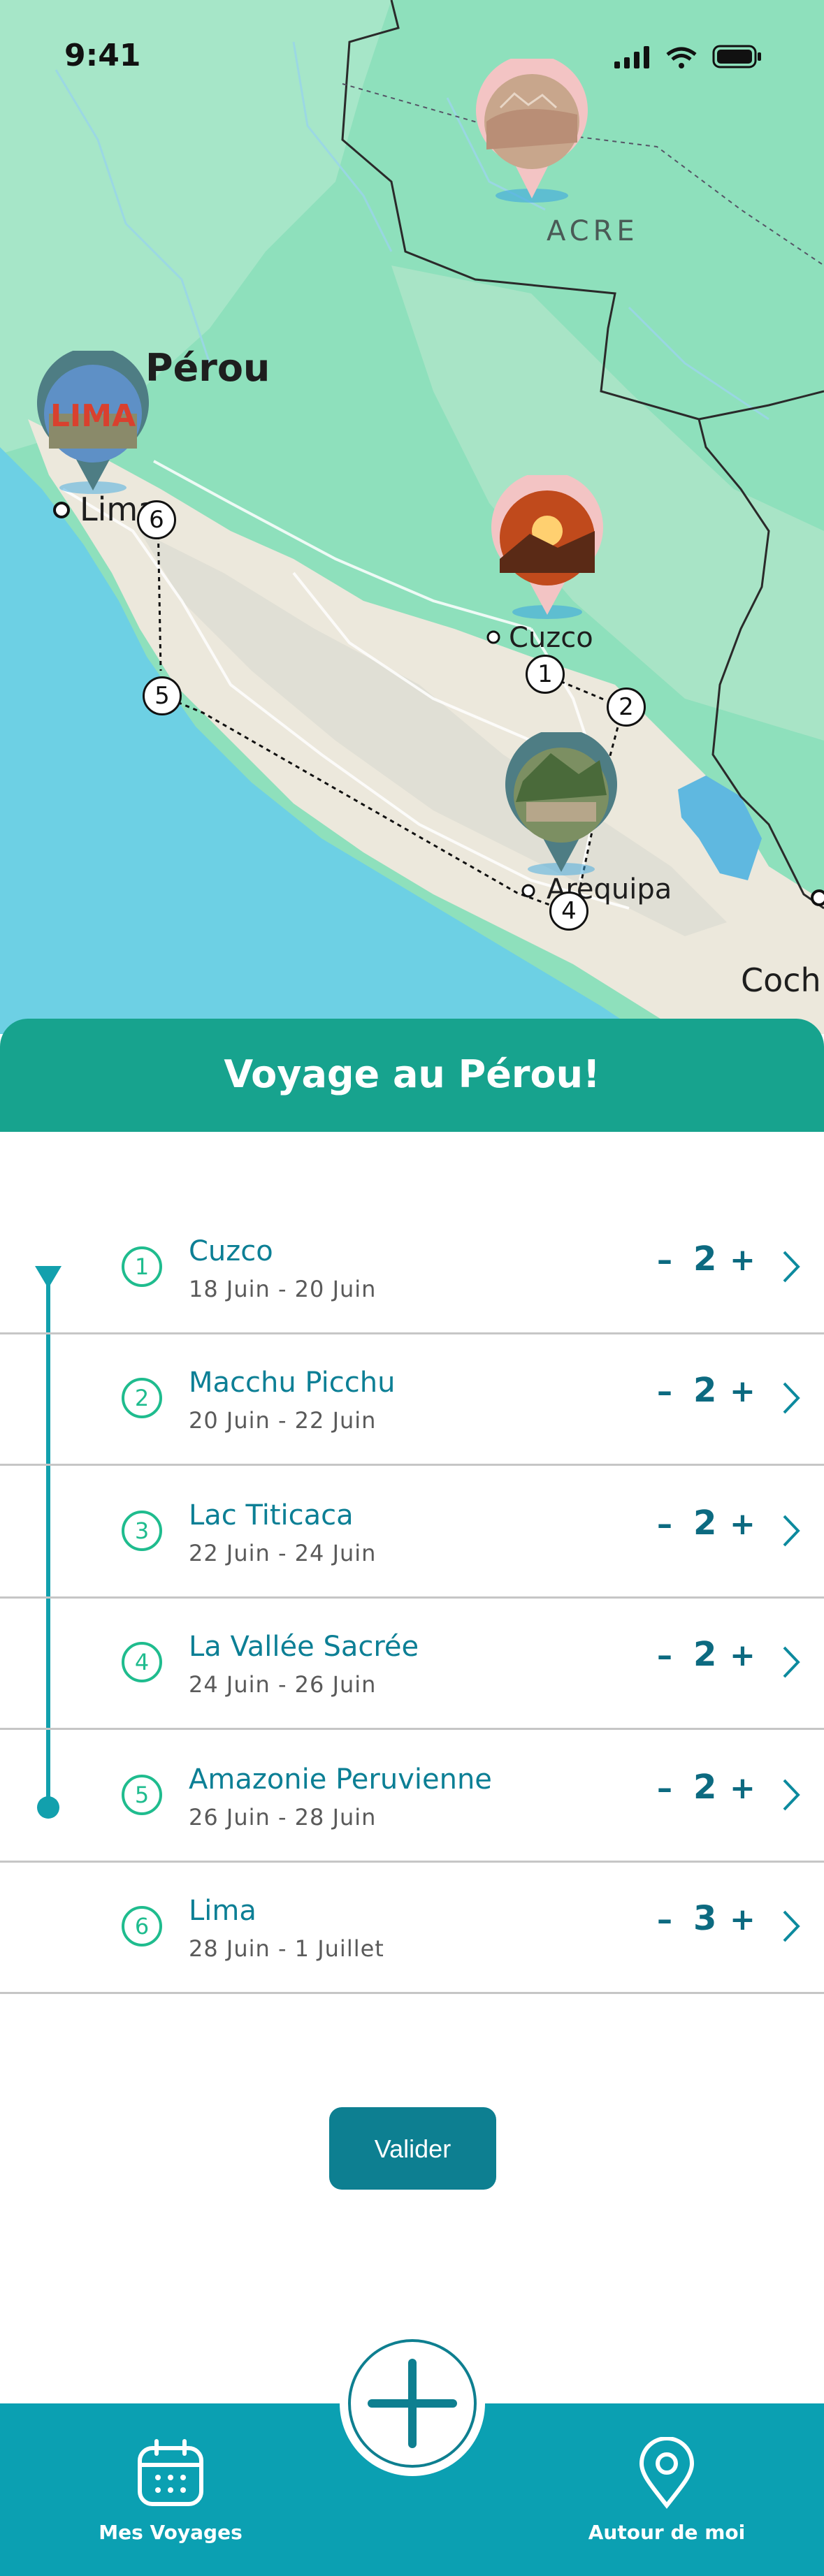 The height and width of the screenshot is (2576, 824). Describe the element at coordinates (547, 546) in the screenshot. I see `destination-pin-cuzco` at that location.